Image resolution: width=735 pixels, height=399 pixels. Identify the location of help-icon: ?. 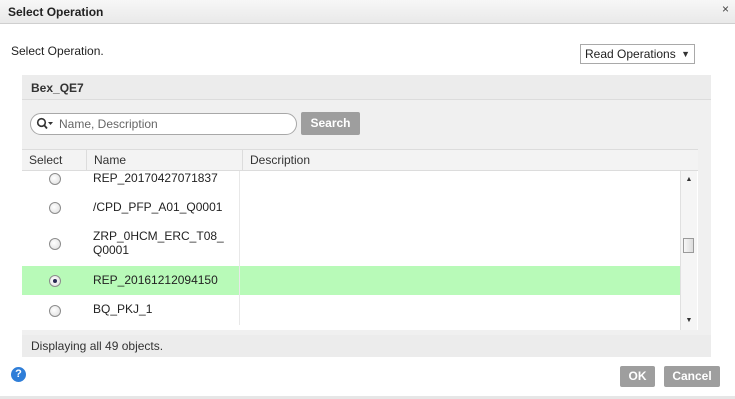
(18, 374).